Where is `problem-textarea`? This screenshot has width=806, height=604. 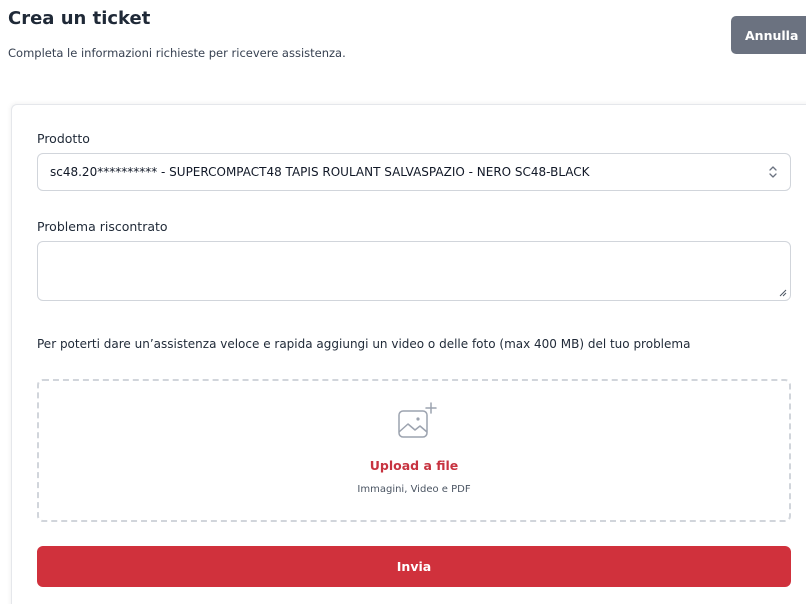 problem-textarea is located at coordinates (414, 271).